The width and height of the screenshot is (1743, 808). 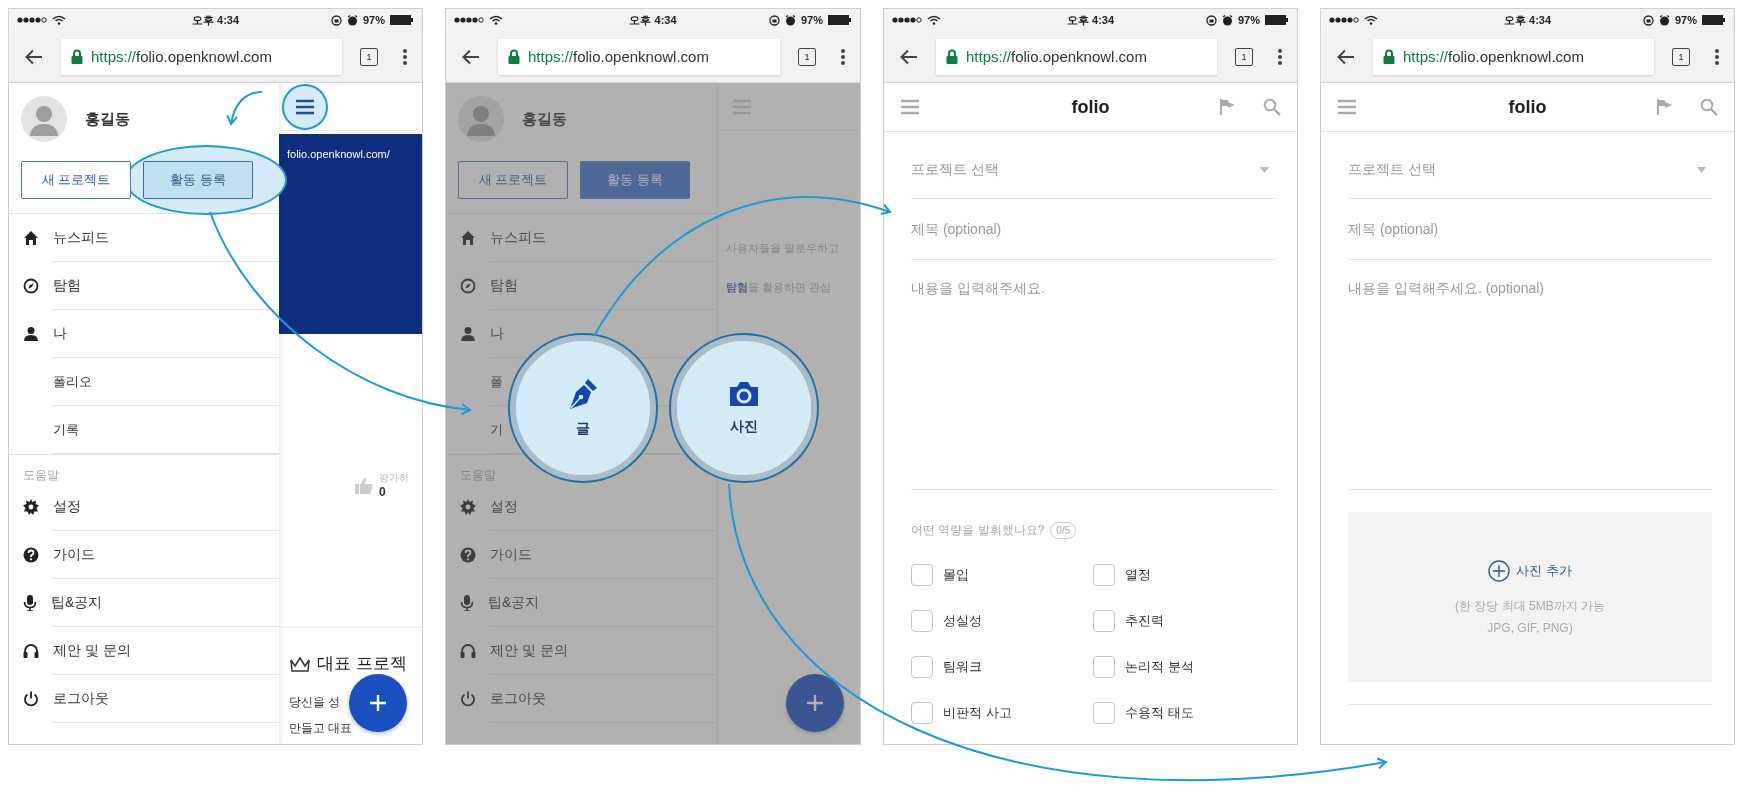 What do you see at coordinates (1138, 575) in the screenshot?
I see `checkbox-label: 열정` at bounding box center [1138, 575].